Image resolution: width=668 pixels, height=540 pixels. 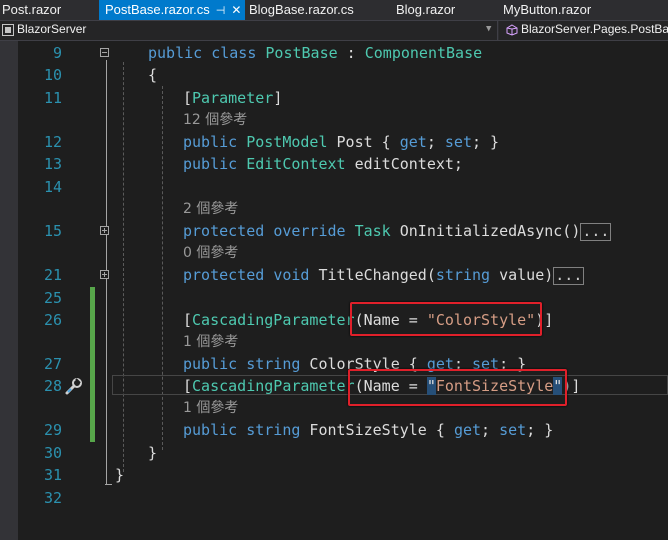 I want to click on reference-count: 2 個參考, so click(x=210, y=209).